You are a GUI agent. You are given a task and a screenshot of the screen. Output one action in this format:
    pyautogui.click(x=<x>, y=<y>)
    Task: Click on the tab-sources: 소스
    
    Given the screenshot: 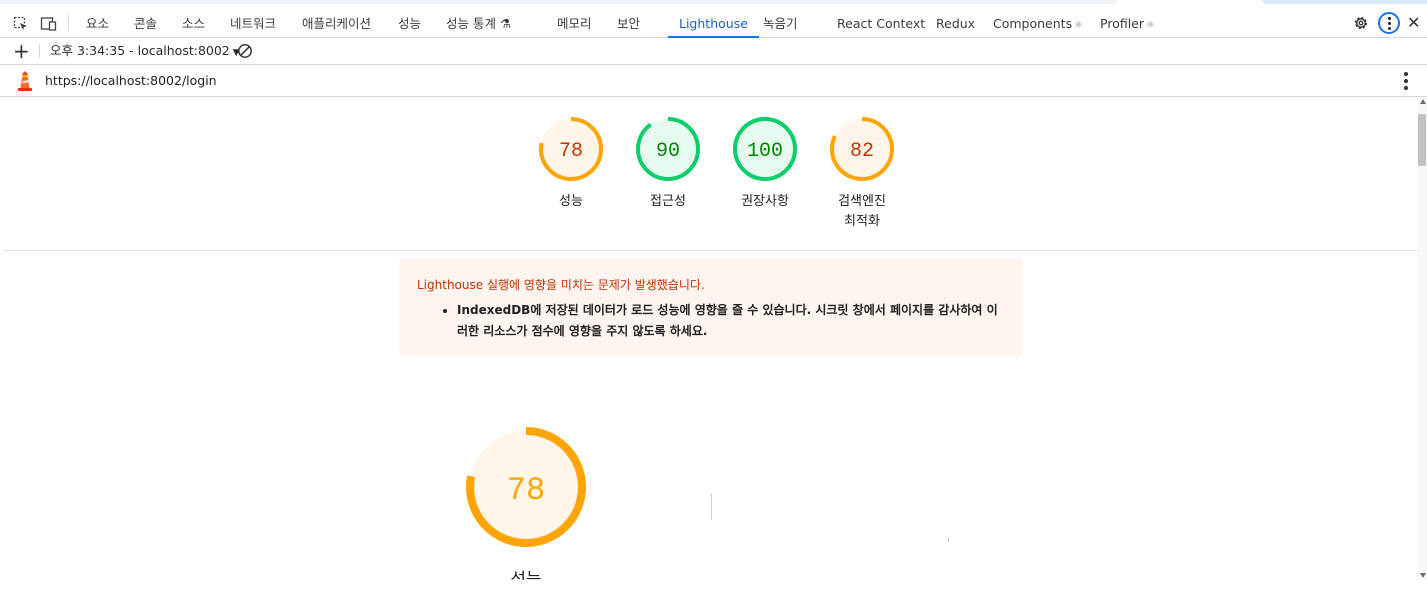 What is the action you would take?
    pyautogui.click(x=193, y=23)
    